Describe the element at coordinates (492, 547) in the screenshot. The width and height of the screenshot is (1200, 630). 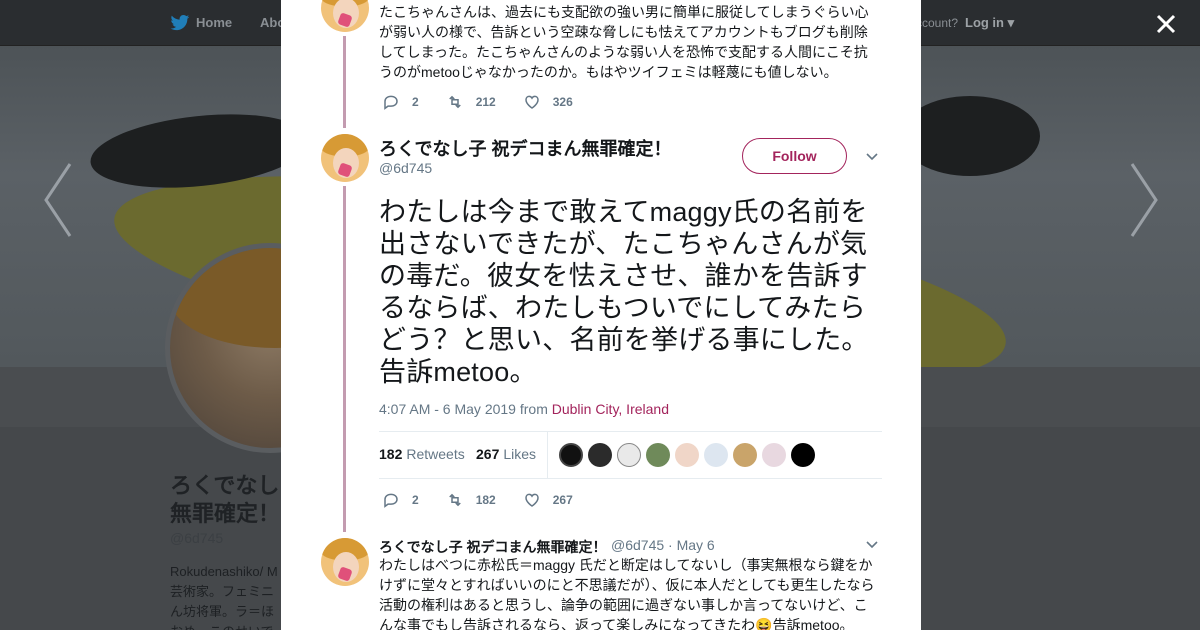
I see `reply-author-name: ろくでなし子 祝デコまん無罪確定！` at that location.